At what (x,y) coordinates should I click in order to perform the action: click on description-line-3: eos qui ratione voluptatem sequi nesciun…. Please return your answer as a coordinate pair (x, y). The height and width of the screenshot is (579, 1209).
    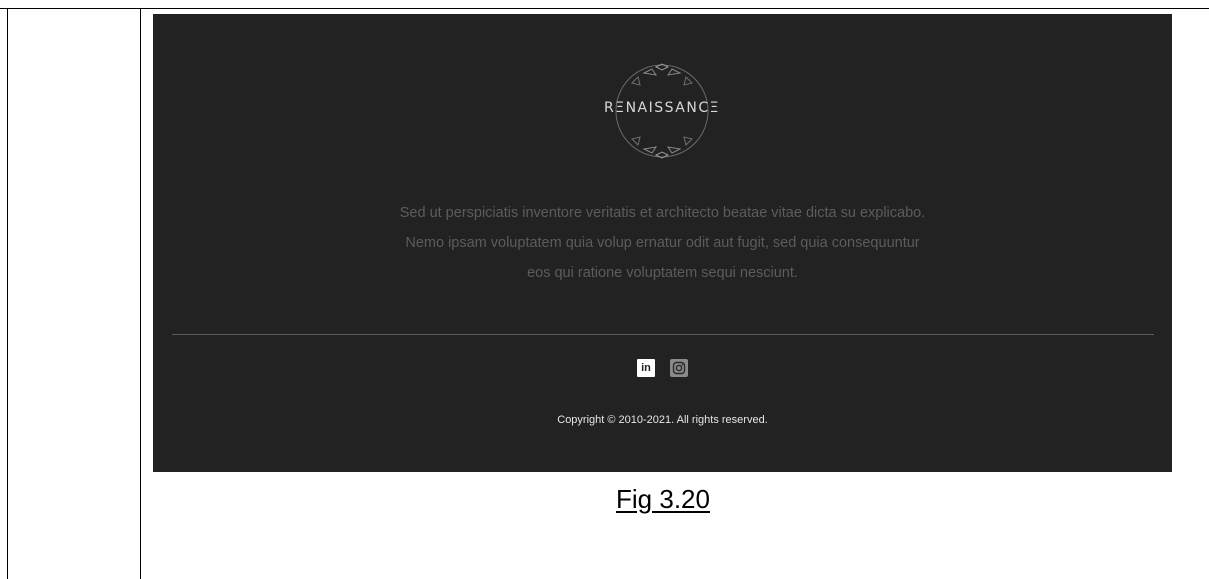
    Looking at the image, I should click on (662, 273).